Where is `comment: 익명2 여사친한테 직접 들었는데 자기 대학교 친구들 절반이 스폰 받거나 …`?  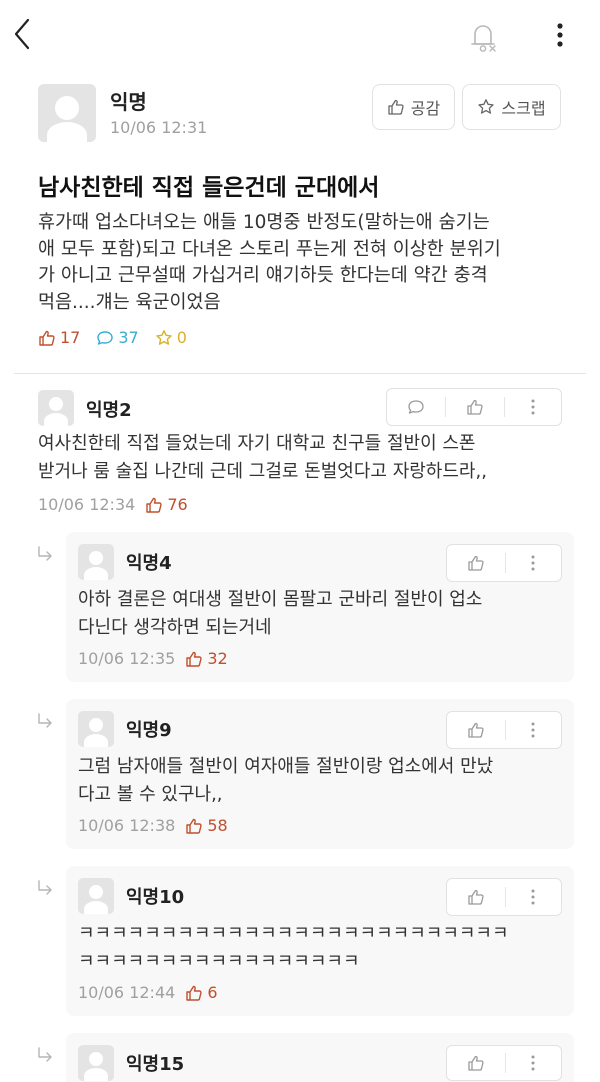 comment: 익명2 여사친한테 직접 들었는데 자기 대학교 친구들 절반이 스폰 받거나 … is located at coordinates (300, 456).